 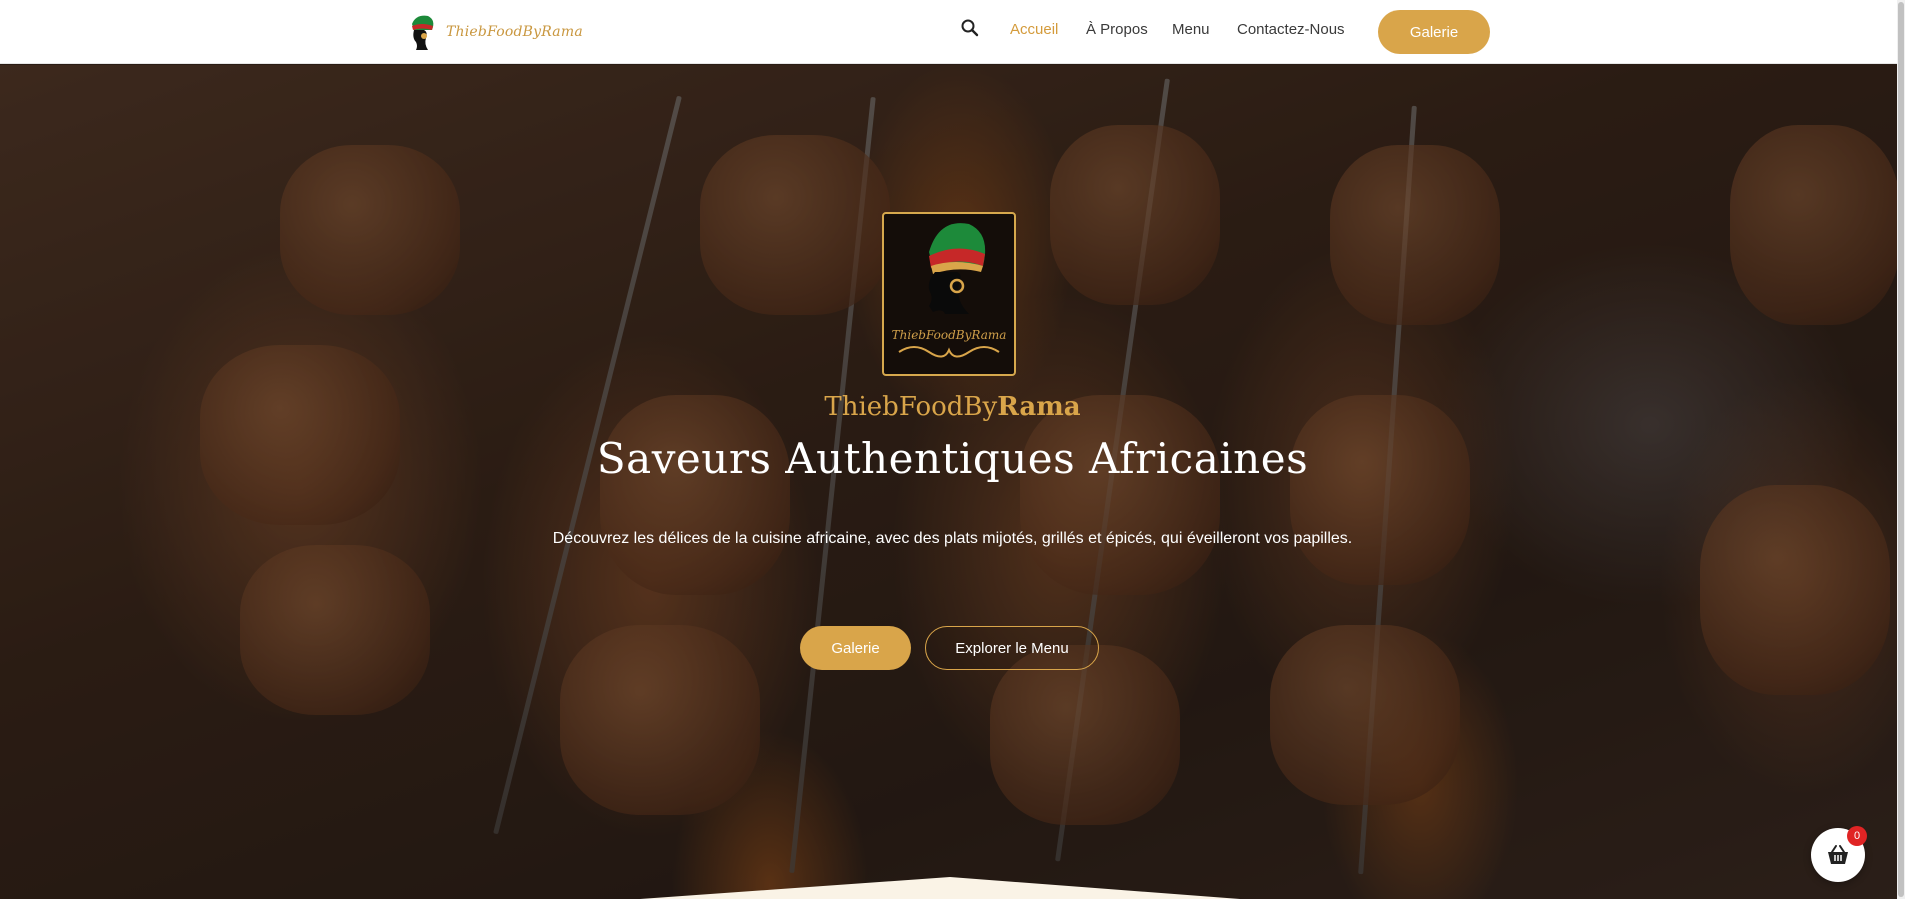 What do you see at coordinates (1012, 648) in the screenshot?
I see `explore-menu-button: Explorer le Menu` at bounding box center [1012, 648].